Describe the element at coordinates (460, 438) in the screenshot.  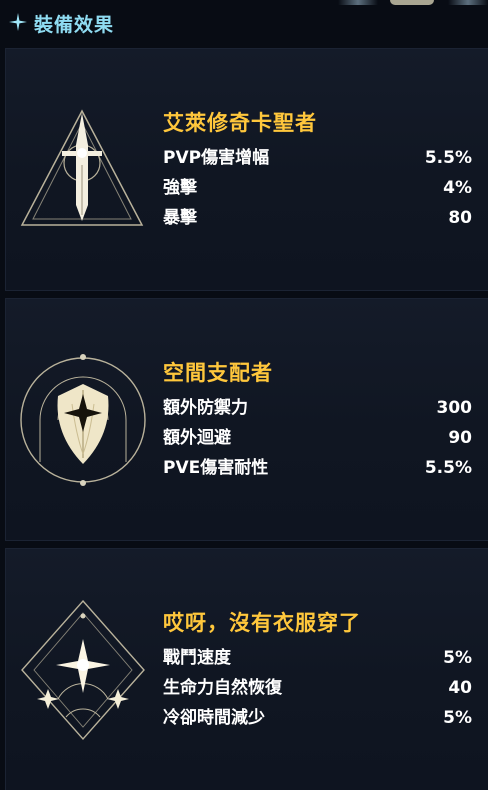
I see `stat-value: 90` at that location.